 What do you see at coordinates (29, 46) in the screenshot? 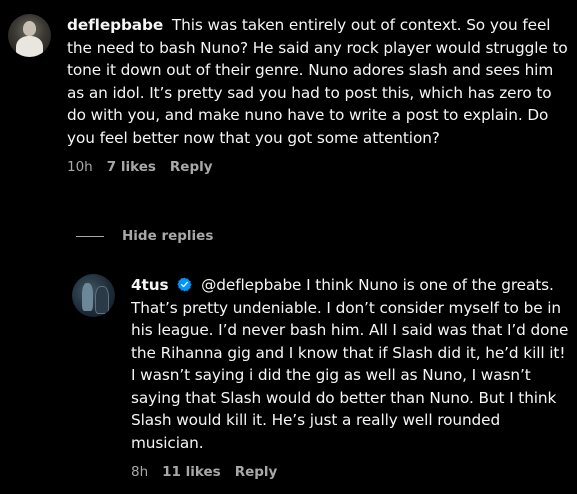
I see `avatar-body` at bounding box center [29, 46].